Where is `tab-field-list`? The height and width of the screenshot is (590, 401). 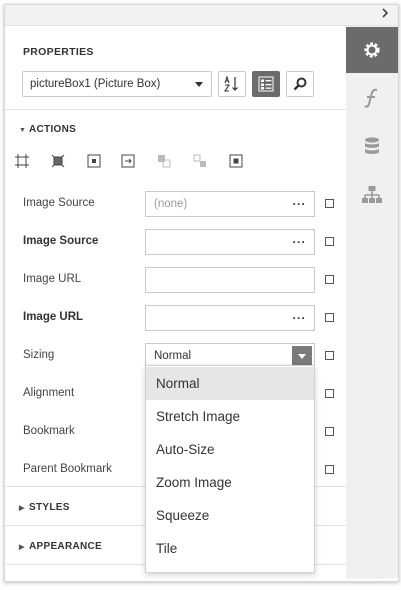 tab-field-list is located at coordinates (372, 147).